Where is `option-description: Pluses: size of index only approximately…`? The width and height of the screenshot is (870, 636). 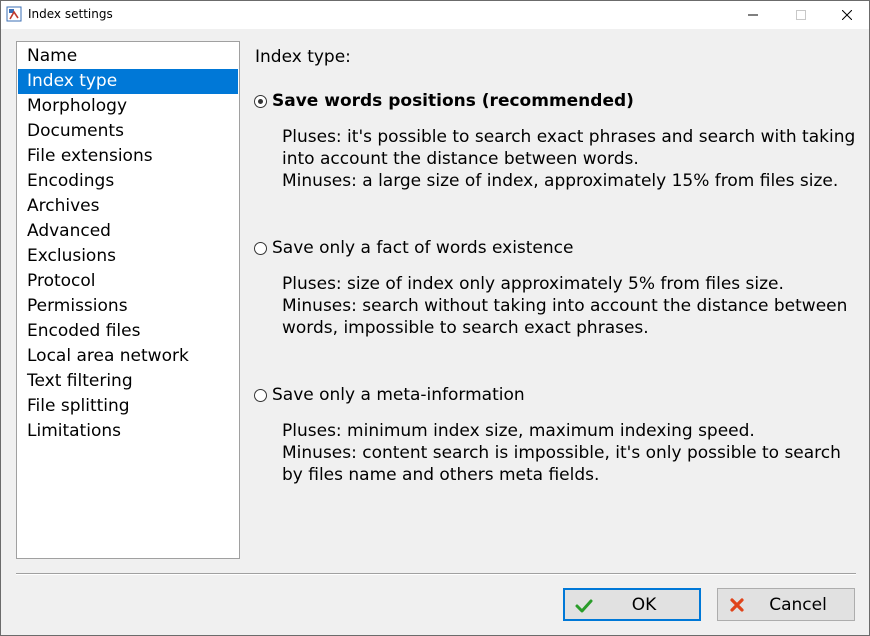 option-description: Pluses: size of index only approximately… is located at coordinates (572, 306).